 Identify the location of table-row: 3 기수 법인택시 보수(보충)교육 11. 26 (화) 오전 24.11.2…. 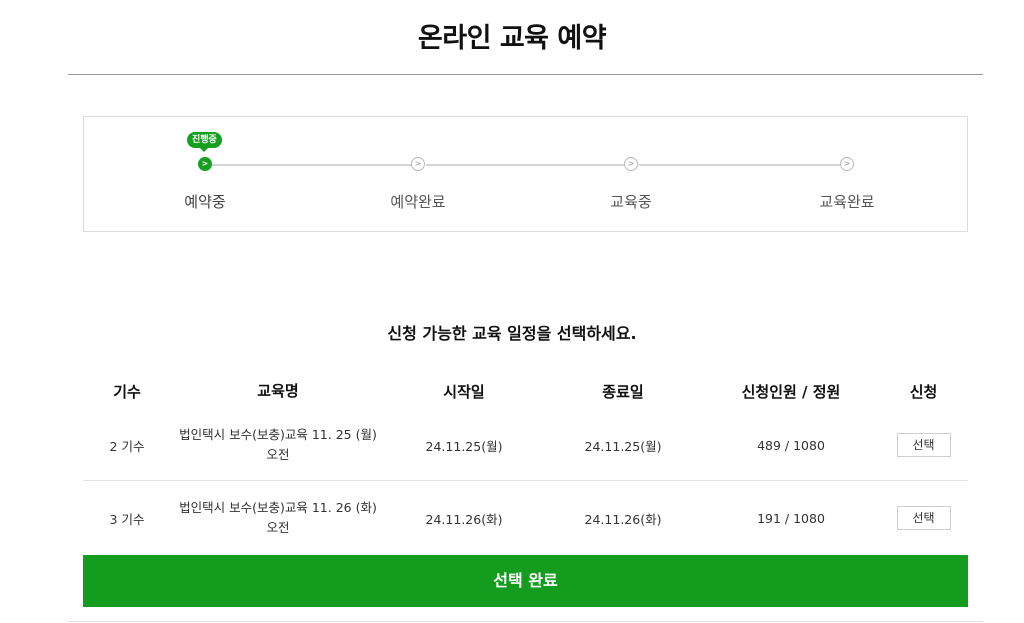
(525, 518).